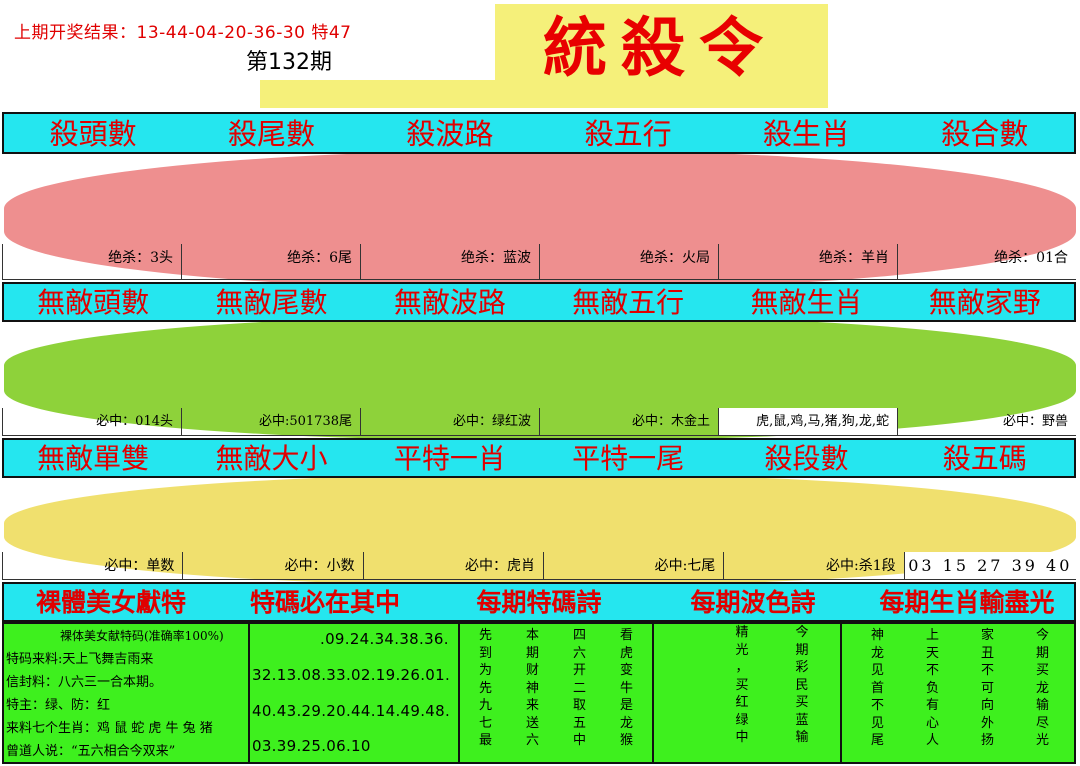 This screenshot has width=1080, height=766. Describe the element at coordinates (449, 302) in the screenshot. I see `category-title: 無敵波路` at that location.